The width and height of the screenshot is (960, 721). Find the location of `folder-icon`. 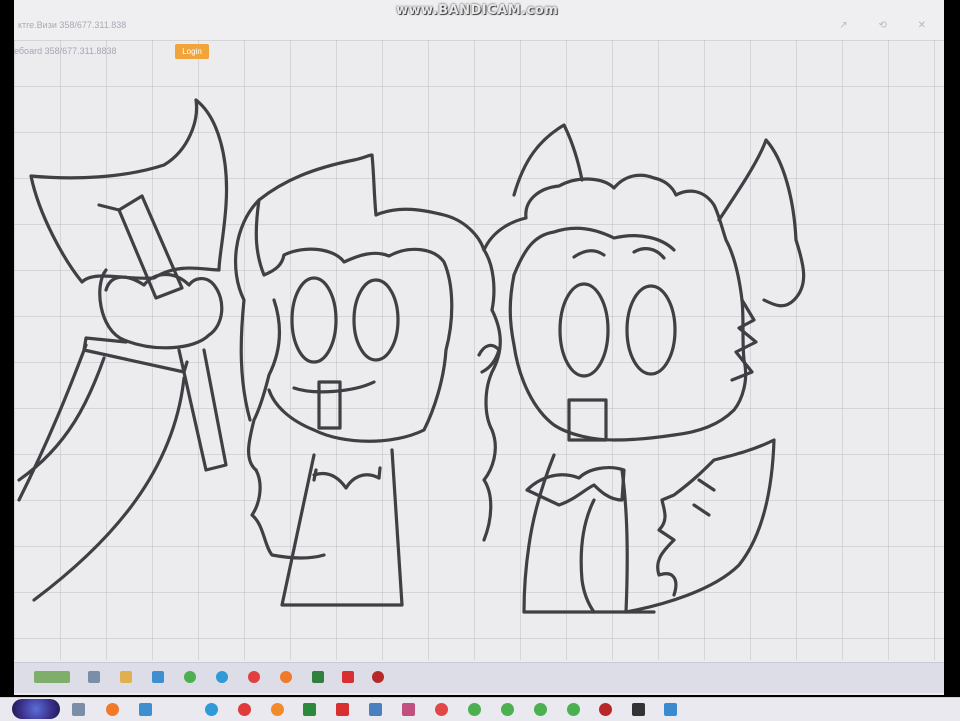

folder-icon is located at coordinates (126, 677).